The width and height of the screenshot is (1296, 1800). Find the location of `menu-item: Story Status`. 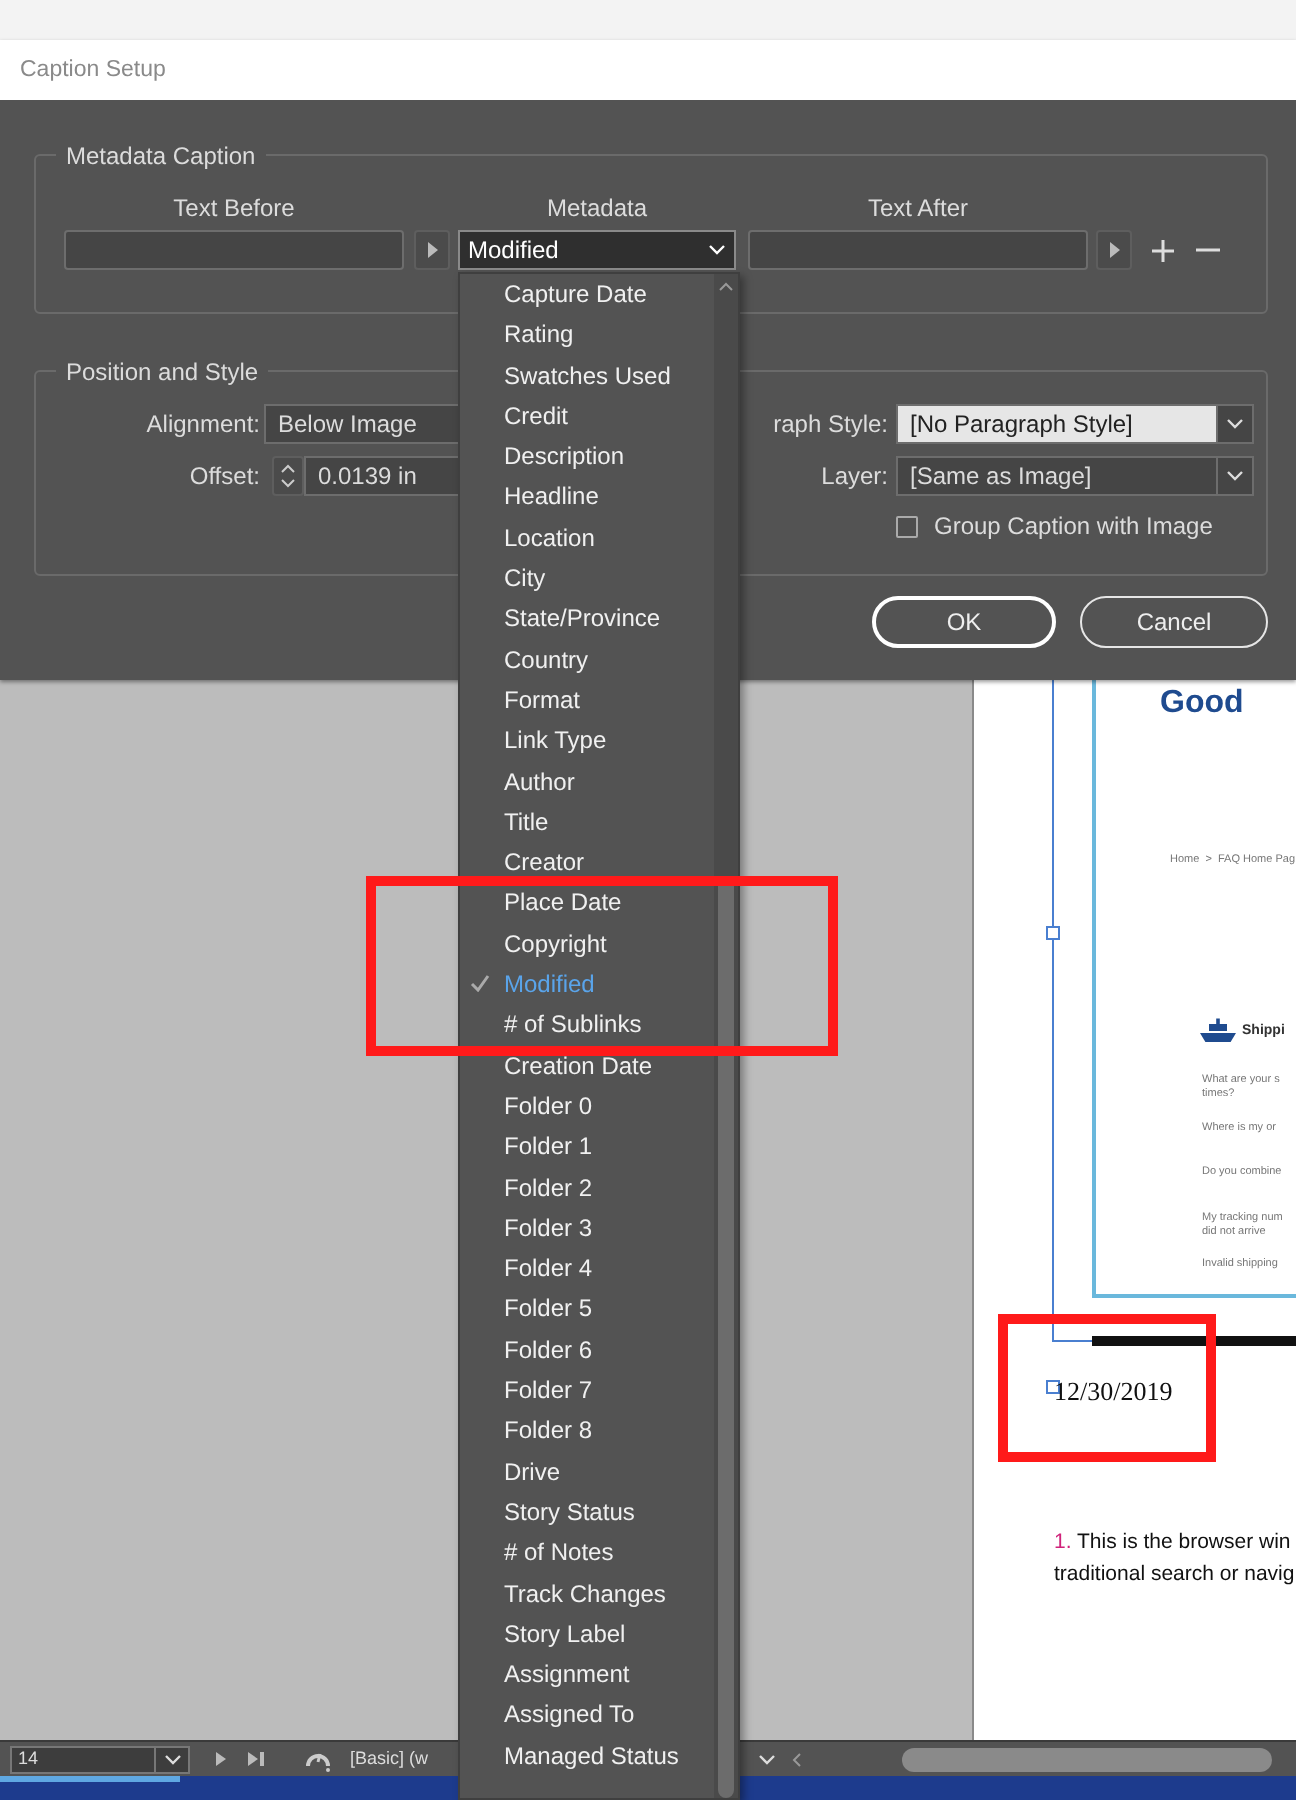

menu-item: Story Status is located at coordinates (587, 1512).